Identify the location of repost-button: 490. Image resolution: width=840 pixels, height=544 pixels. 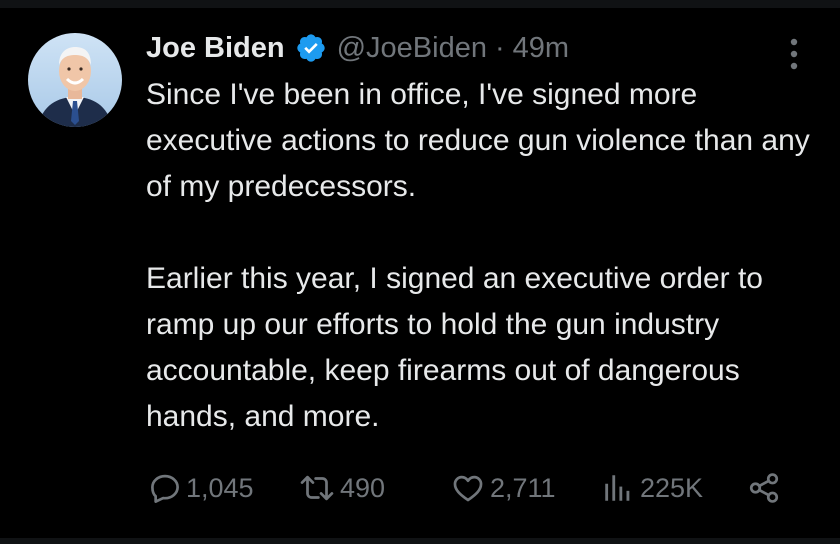
(341, 488).